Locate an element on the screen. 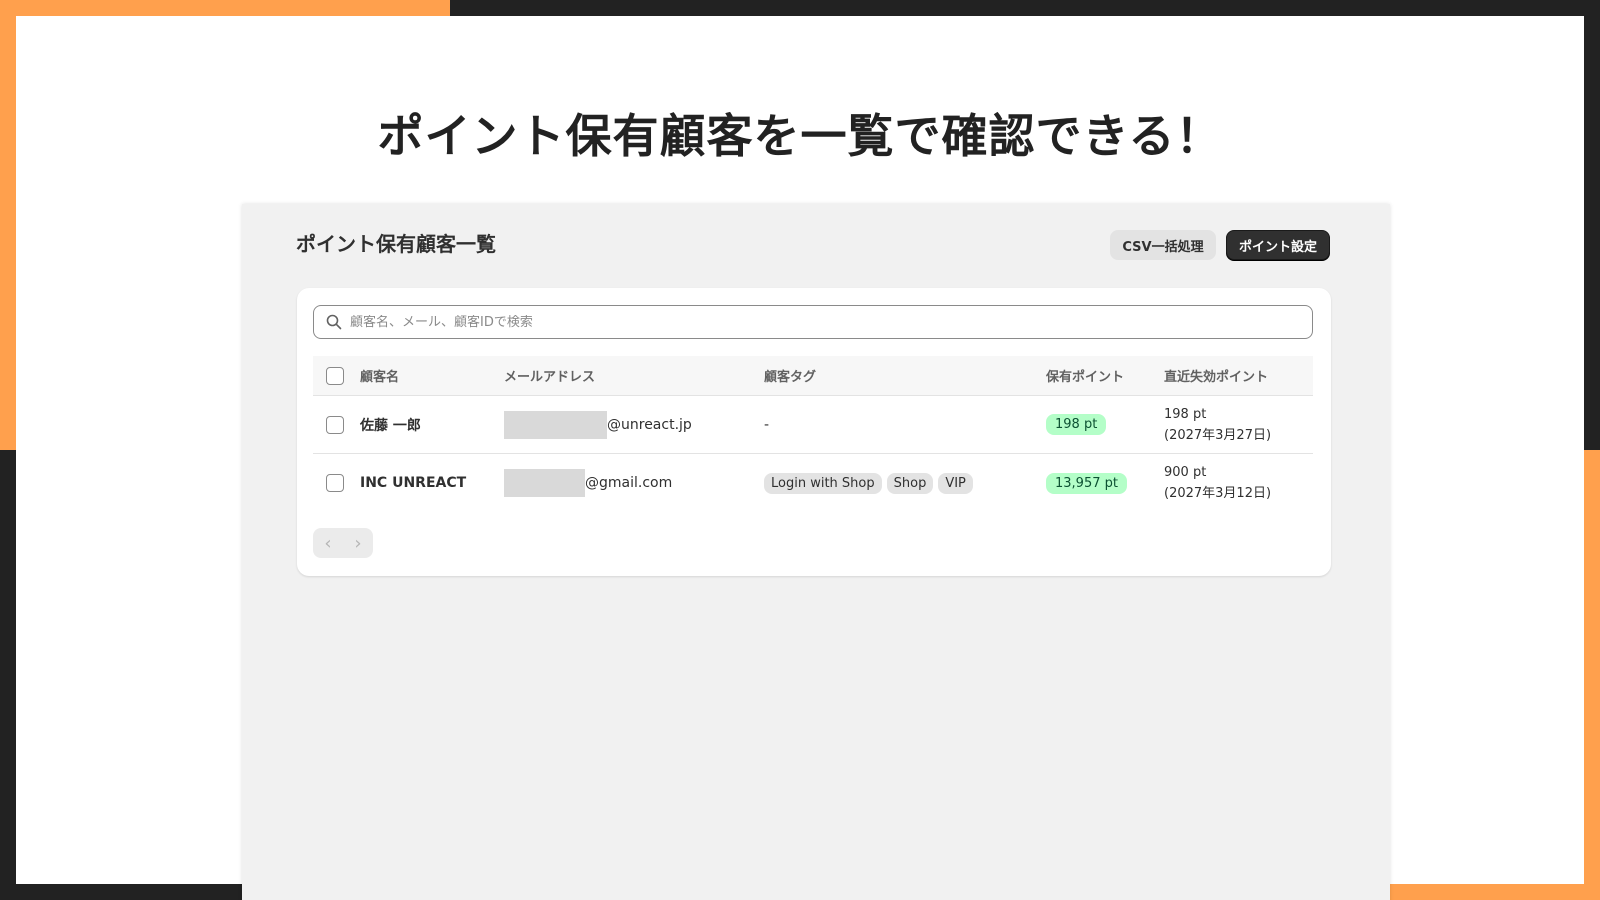 The height and width of the screenshot is (900, 1600). expired-points: 900 pt is located at coordinates (1185, 472).